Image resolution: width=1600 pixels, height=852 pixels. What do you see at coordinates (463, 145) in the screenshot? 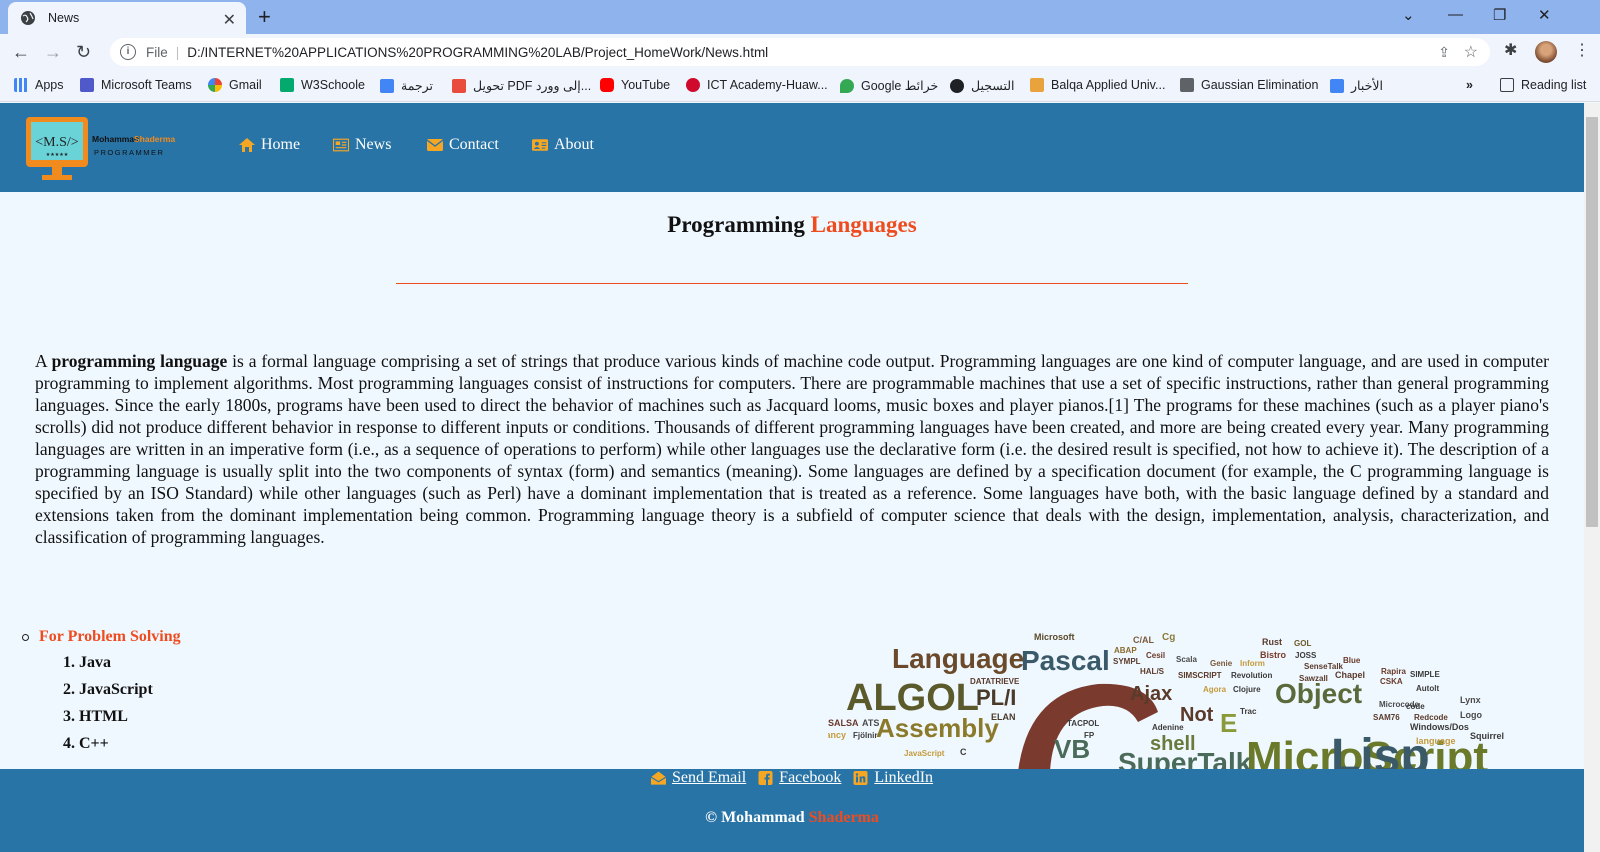
I see `nav-contact: Contact` at bounding box center [463, 145].